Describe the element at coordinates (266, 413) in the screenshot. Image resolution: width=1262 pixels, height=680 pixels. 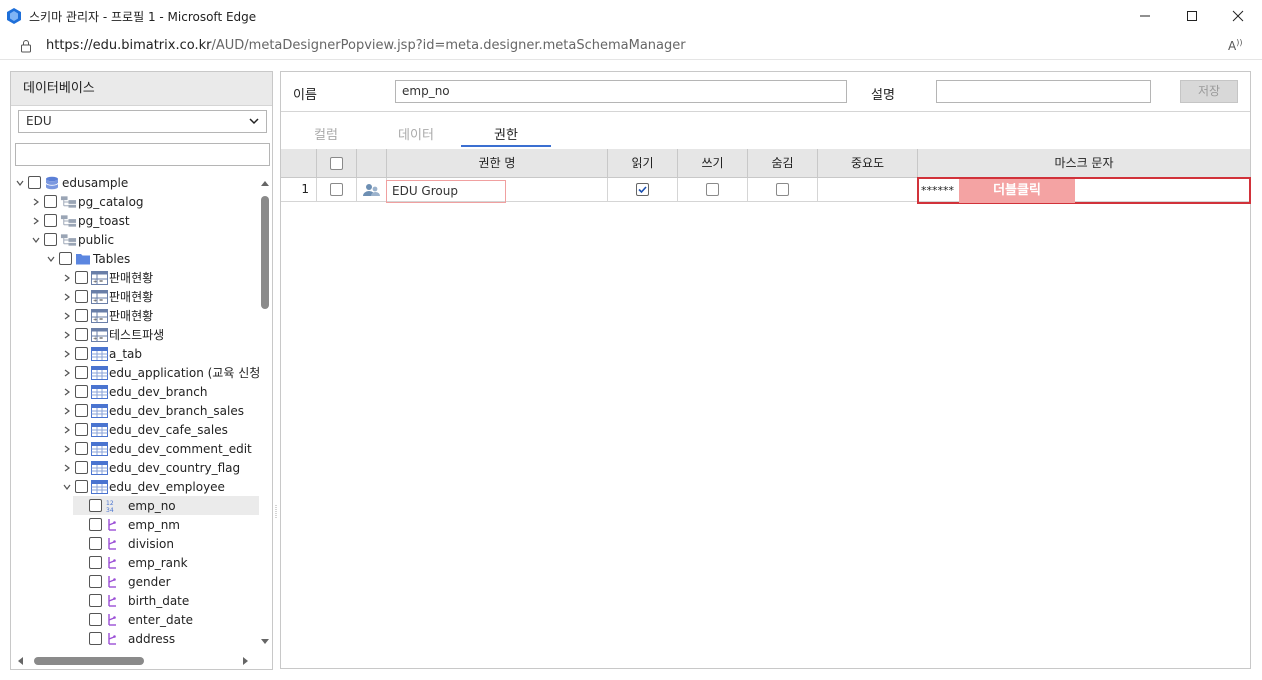
I see `tree-vertical-scrollbar` at that location.